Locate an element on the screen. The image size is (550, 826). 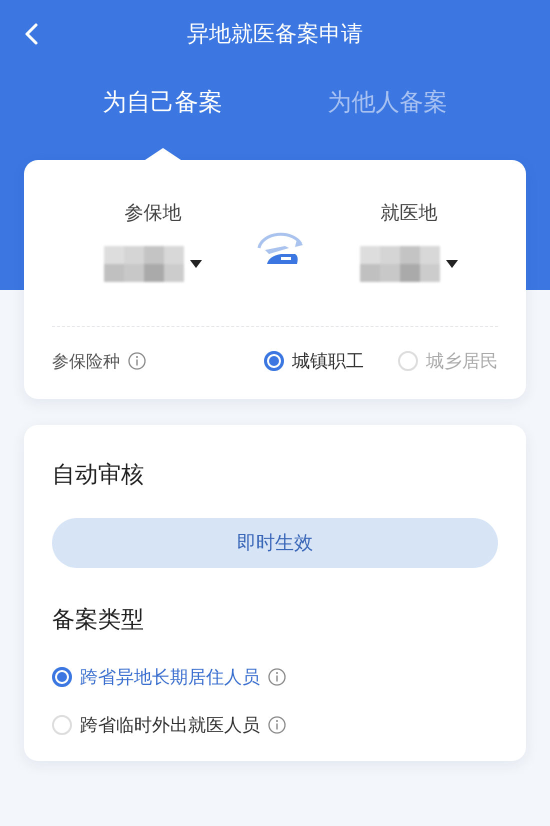
radio-option: 城镇职工 is located at coordinates (314, 361).